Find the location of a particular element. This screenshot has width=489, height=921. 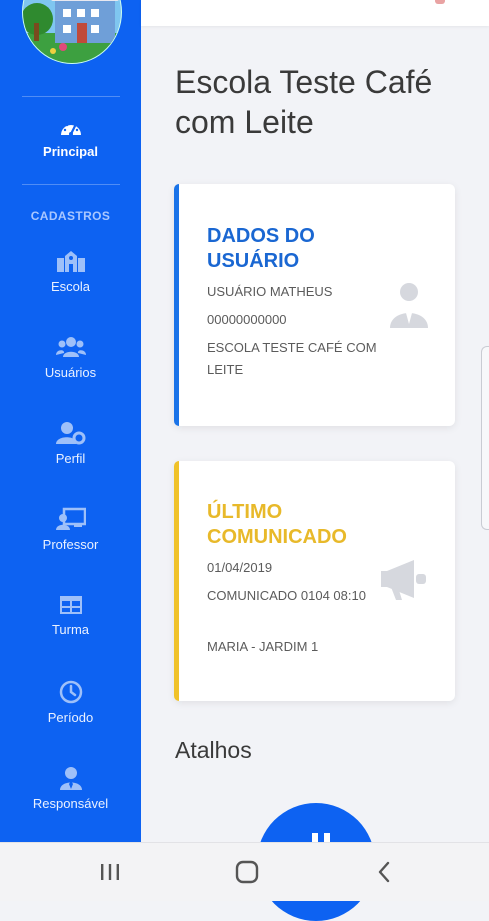

recent-apps-button is located at coordinates (110, 872).